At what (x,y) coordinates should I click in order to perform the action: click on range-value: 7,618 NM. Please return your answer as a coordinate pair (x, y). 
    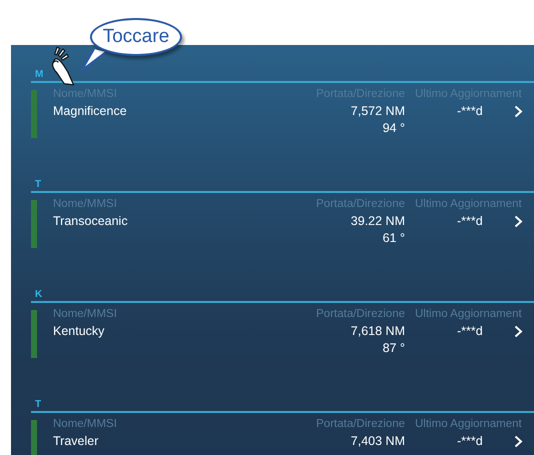
    Looking at the image, I should click on (377, 331).